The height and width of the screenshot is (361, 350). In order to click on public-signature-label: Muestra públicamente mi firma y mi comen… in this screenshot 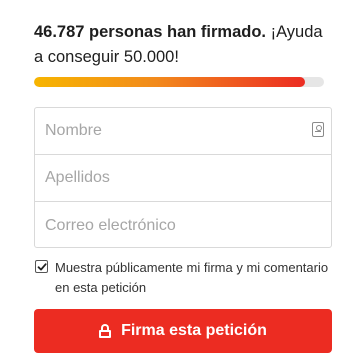, I will do `click(192, 277)`.